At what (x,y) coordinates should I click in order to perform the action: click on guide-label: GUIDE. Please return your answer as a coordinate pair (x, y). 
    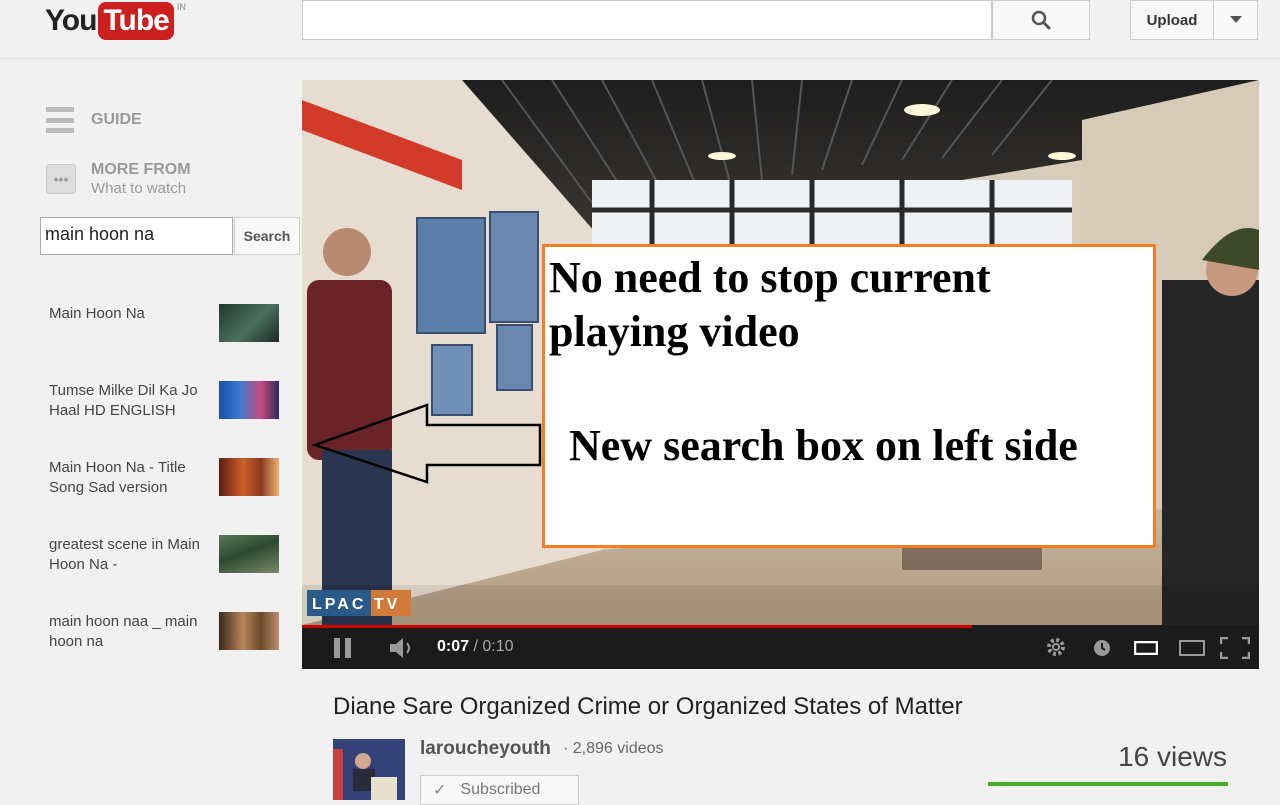
    Looking at the image, I should click on (116, 119).